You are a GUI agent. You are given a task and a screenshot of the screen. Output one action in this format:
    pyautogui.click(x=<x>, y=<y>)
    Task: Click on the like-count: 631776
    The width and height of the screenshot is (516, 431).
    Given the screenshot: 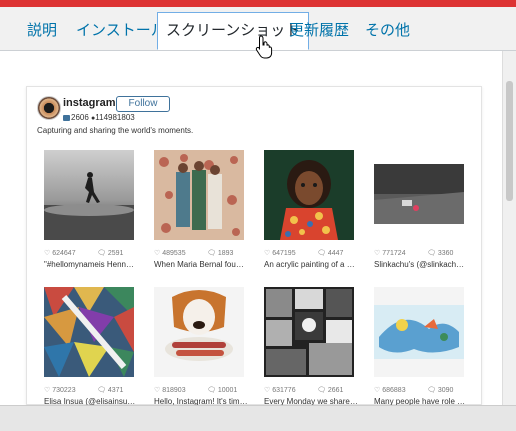 What is the action you would take?
    pyautogui.click(x=284, y=390)
    